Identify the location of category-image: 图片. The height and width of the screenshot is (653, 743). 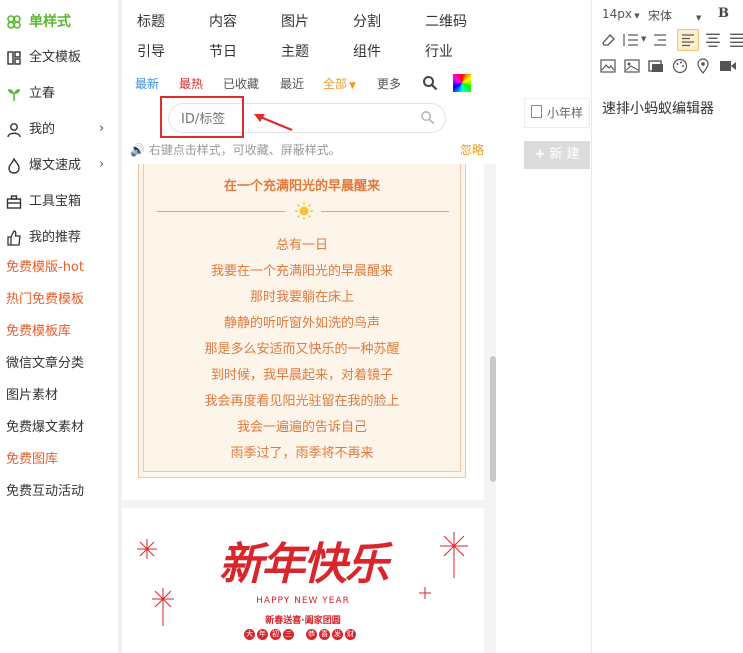
(295, 21).